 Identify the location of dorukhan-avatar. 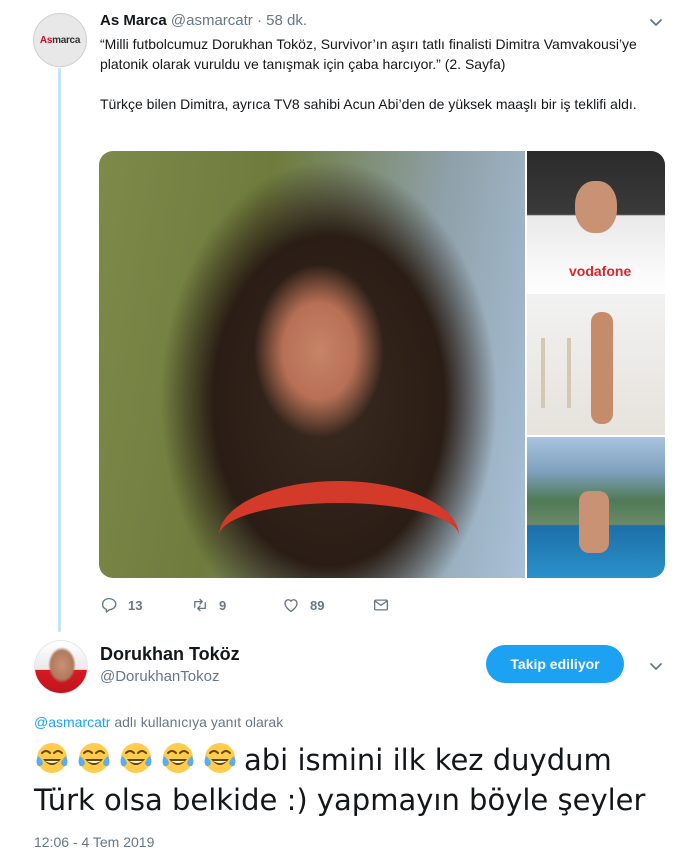
(61, 667).